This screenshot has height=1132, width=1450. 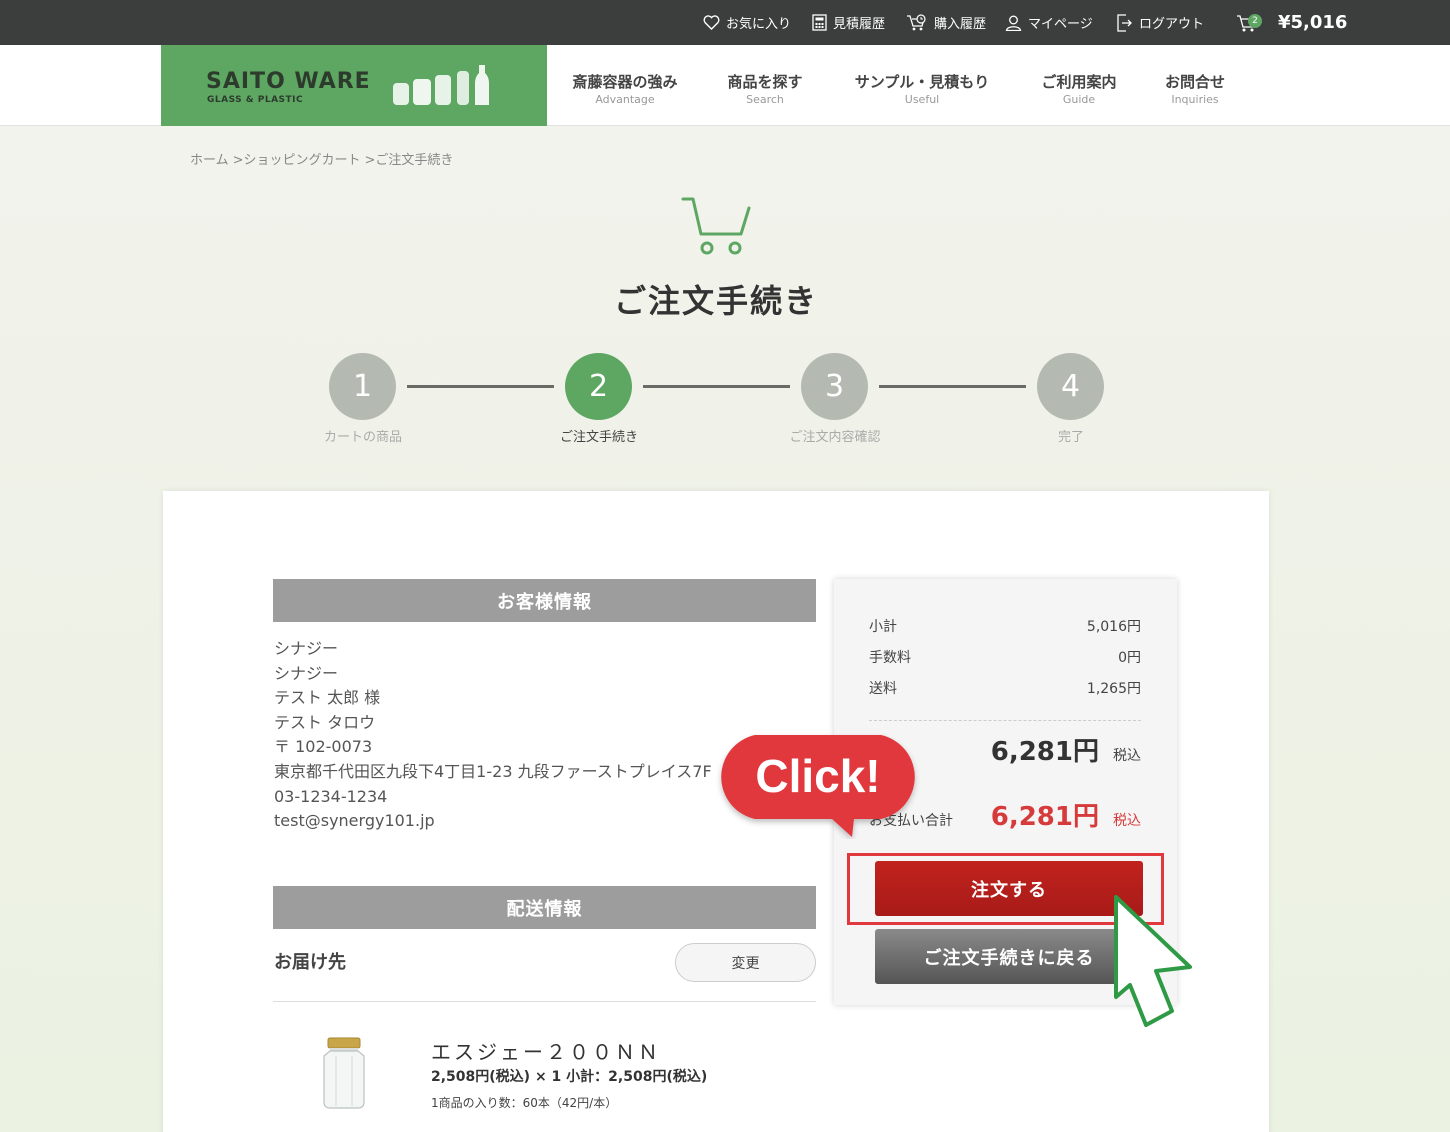 What do you see at coordinates (835, 437) in the screenshot?
I see `step-3-label: ご注文内容確認` at bounding box center [835, 437].